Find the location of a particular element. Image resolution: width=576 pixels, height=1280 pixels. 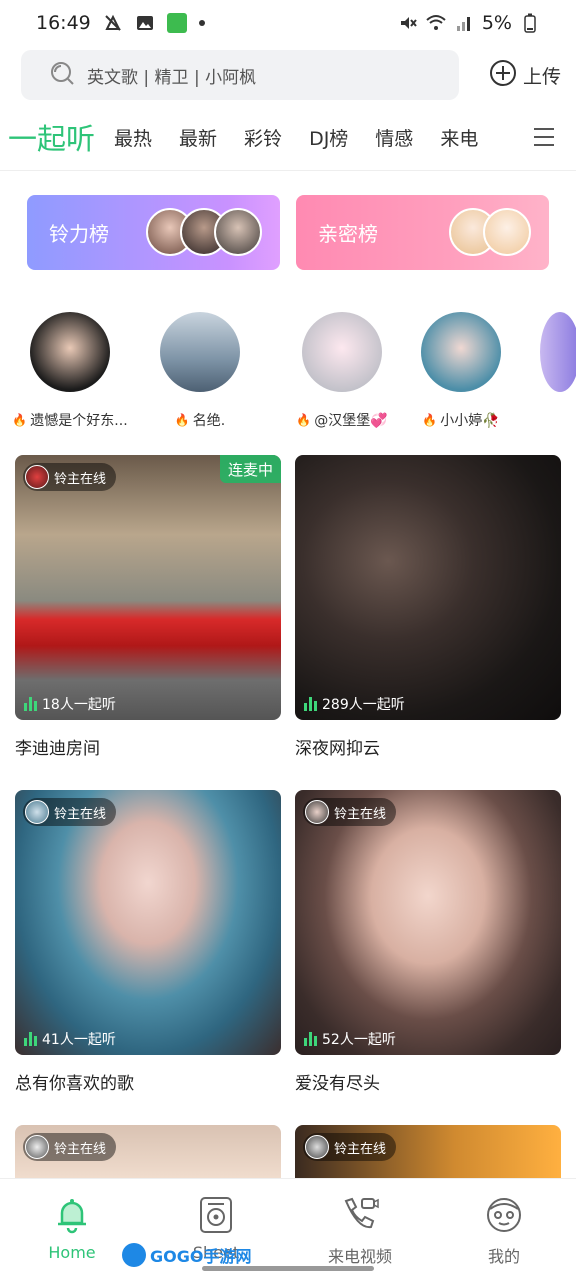

anchor-item is located at coordinates (558, 352).